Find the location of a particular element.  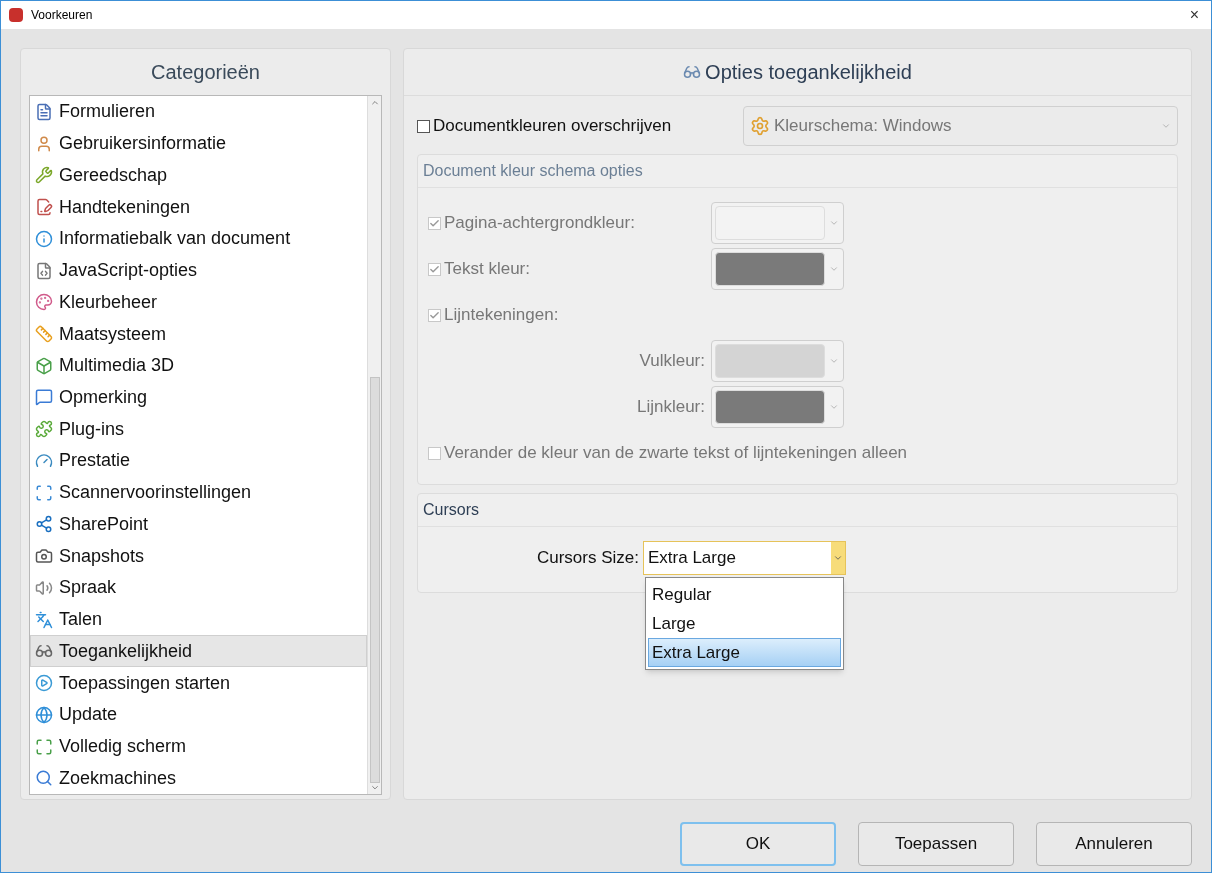

category-item: Snapshots is located at coordinates (198, 556).